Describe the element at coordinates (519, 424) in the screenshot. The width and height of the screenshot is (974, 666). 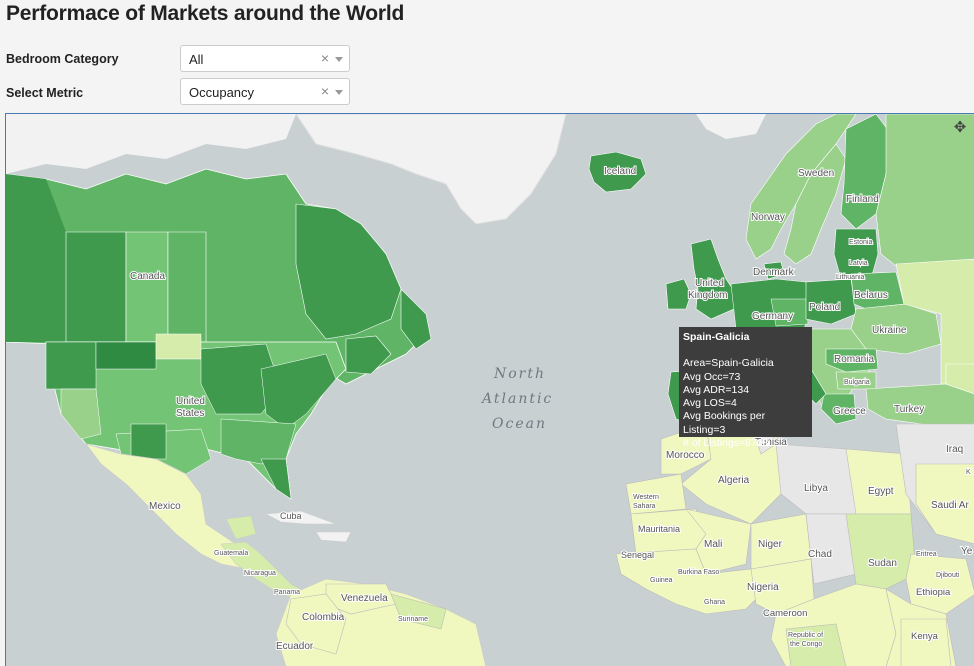
I see `svg-text: Ocean` at that location.